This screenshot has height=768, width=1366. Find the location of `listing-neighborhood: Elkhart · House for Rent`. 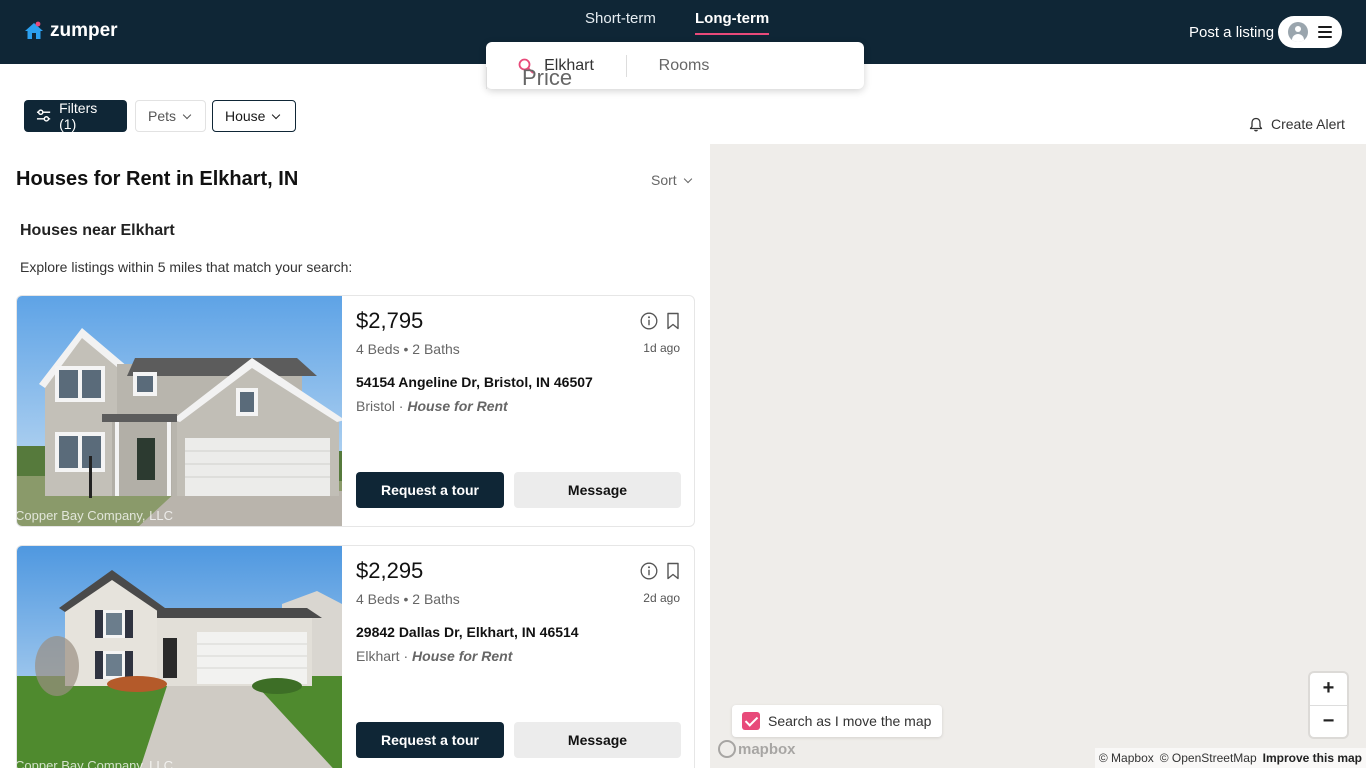

listing-neighborhood: Elkhart · House for Rent is located at coordinates (434, 656).